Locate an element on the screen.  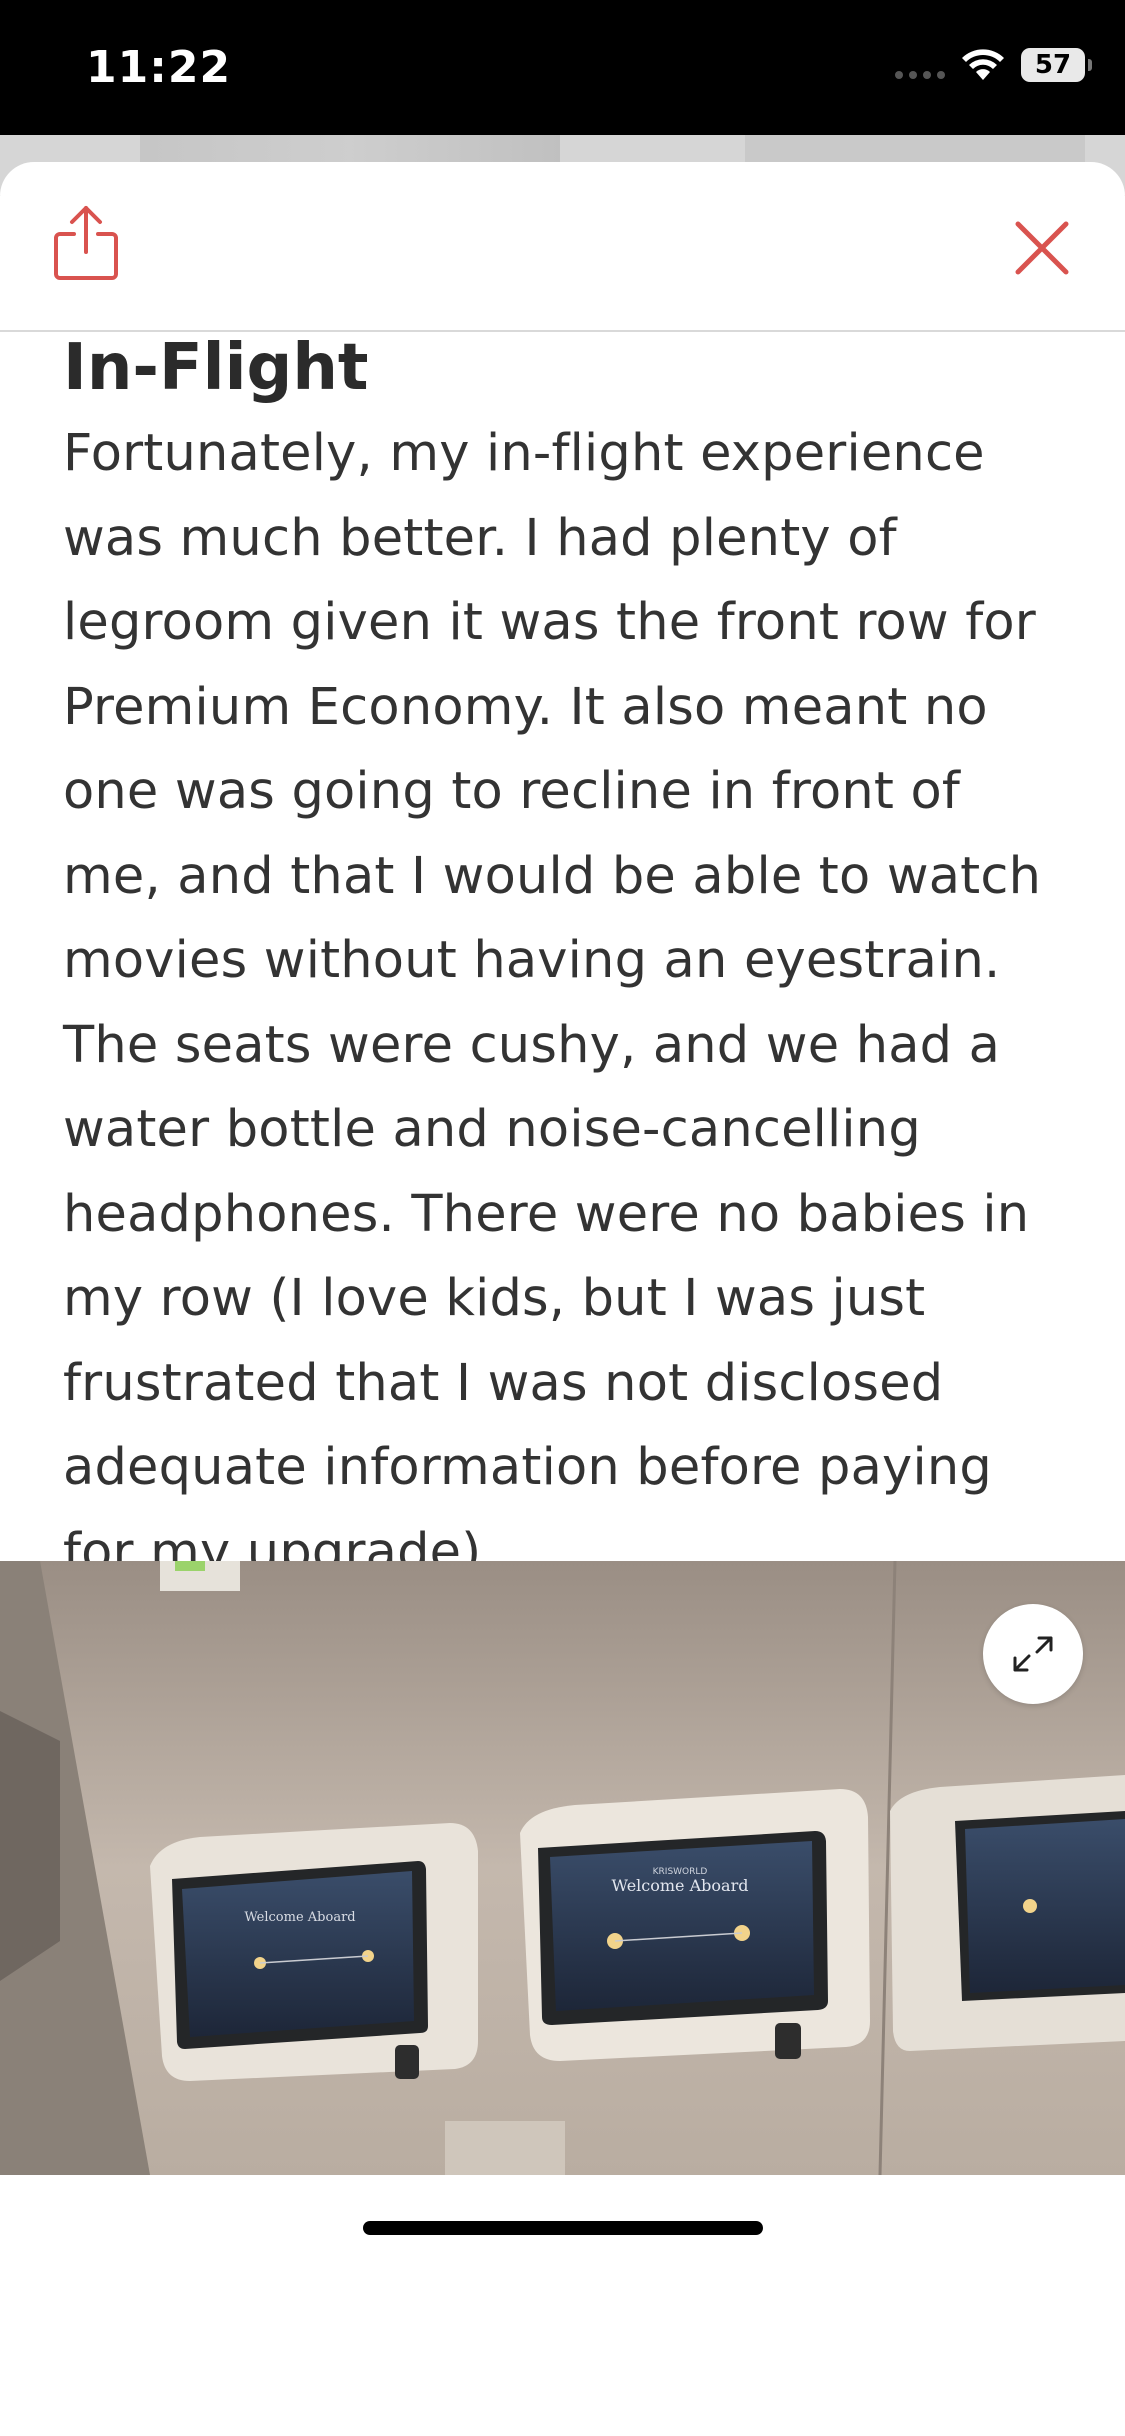
screen-welcome-text-1: Welcome Aboard is located at coordinates (299, 1917).